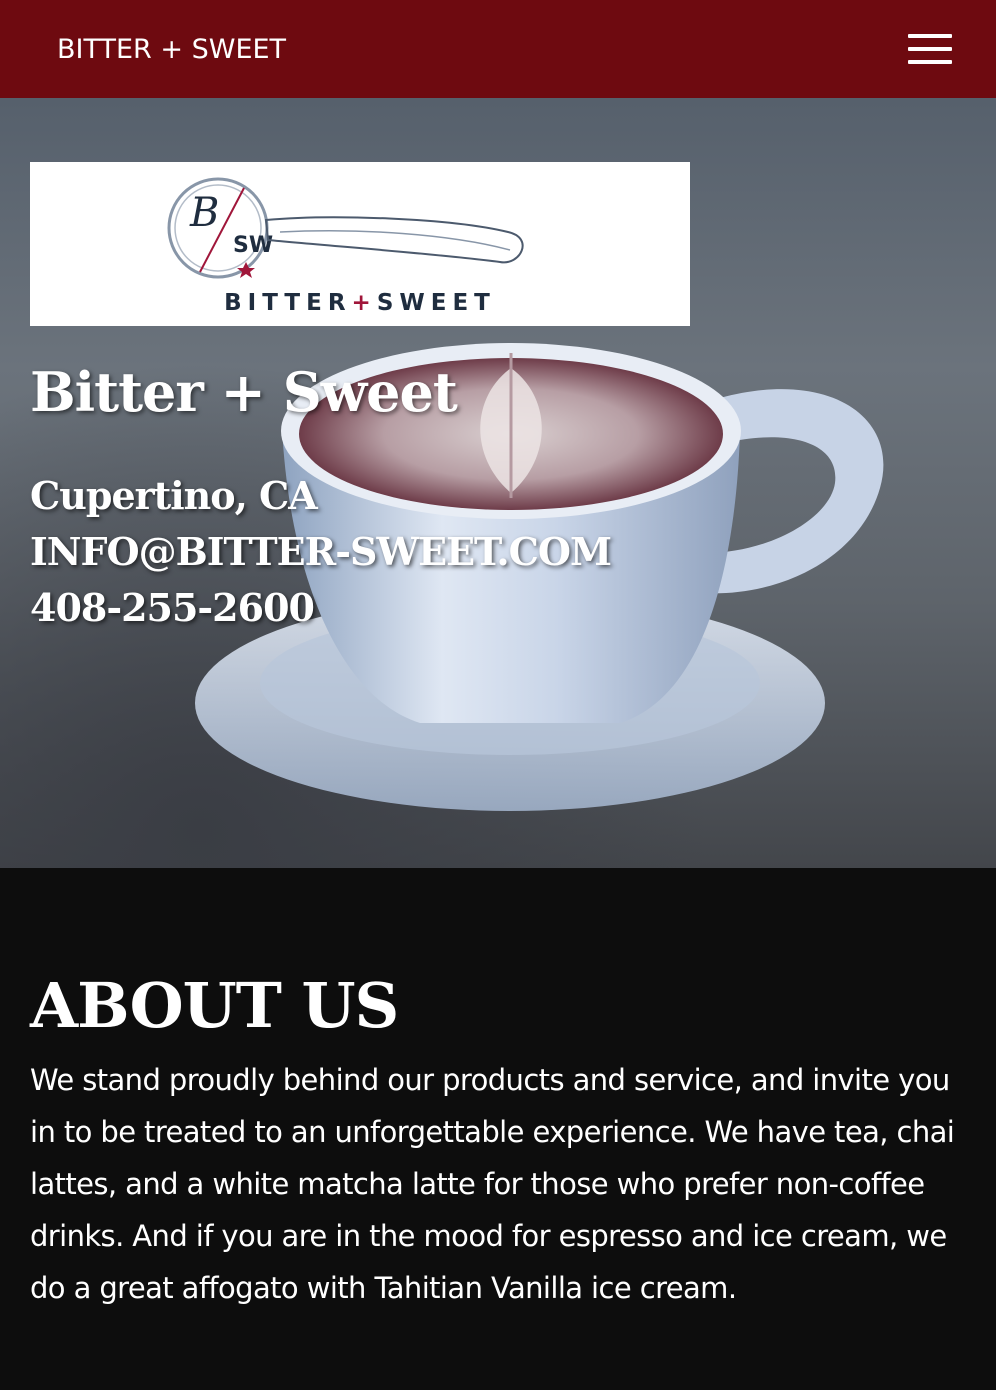  I want to click on brand-link: BITTER + SWEET, so click(171, 49).